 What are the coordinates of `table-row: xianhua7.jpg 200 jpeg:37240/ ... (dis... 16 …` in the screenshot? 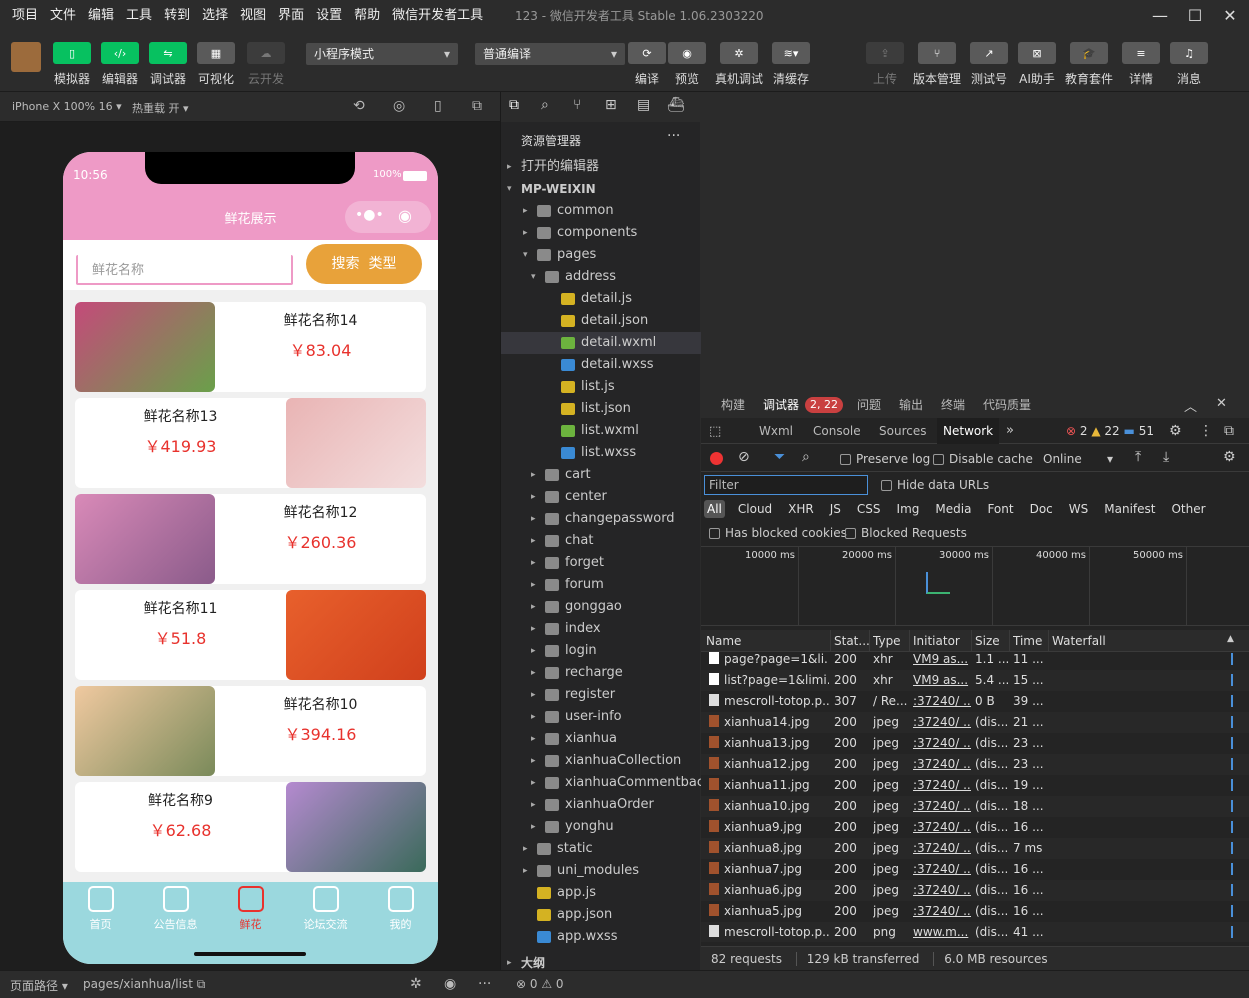 It's located at (975, 869).